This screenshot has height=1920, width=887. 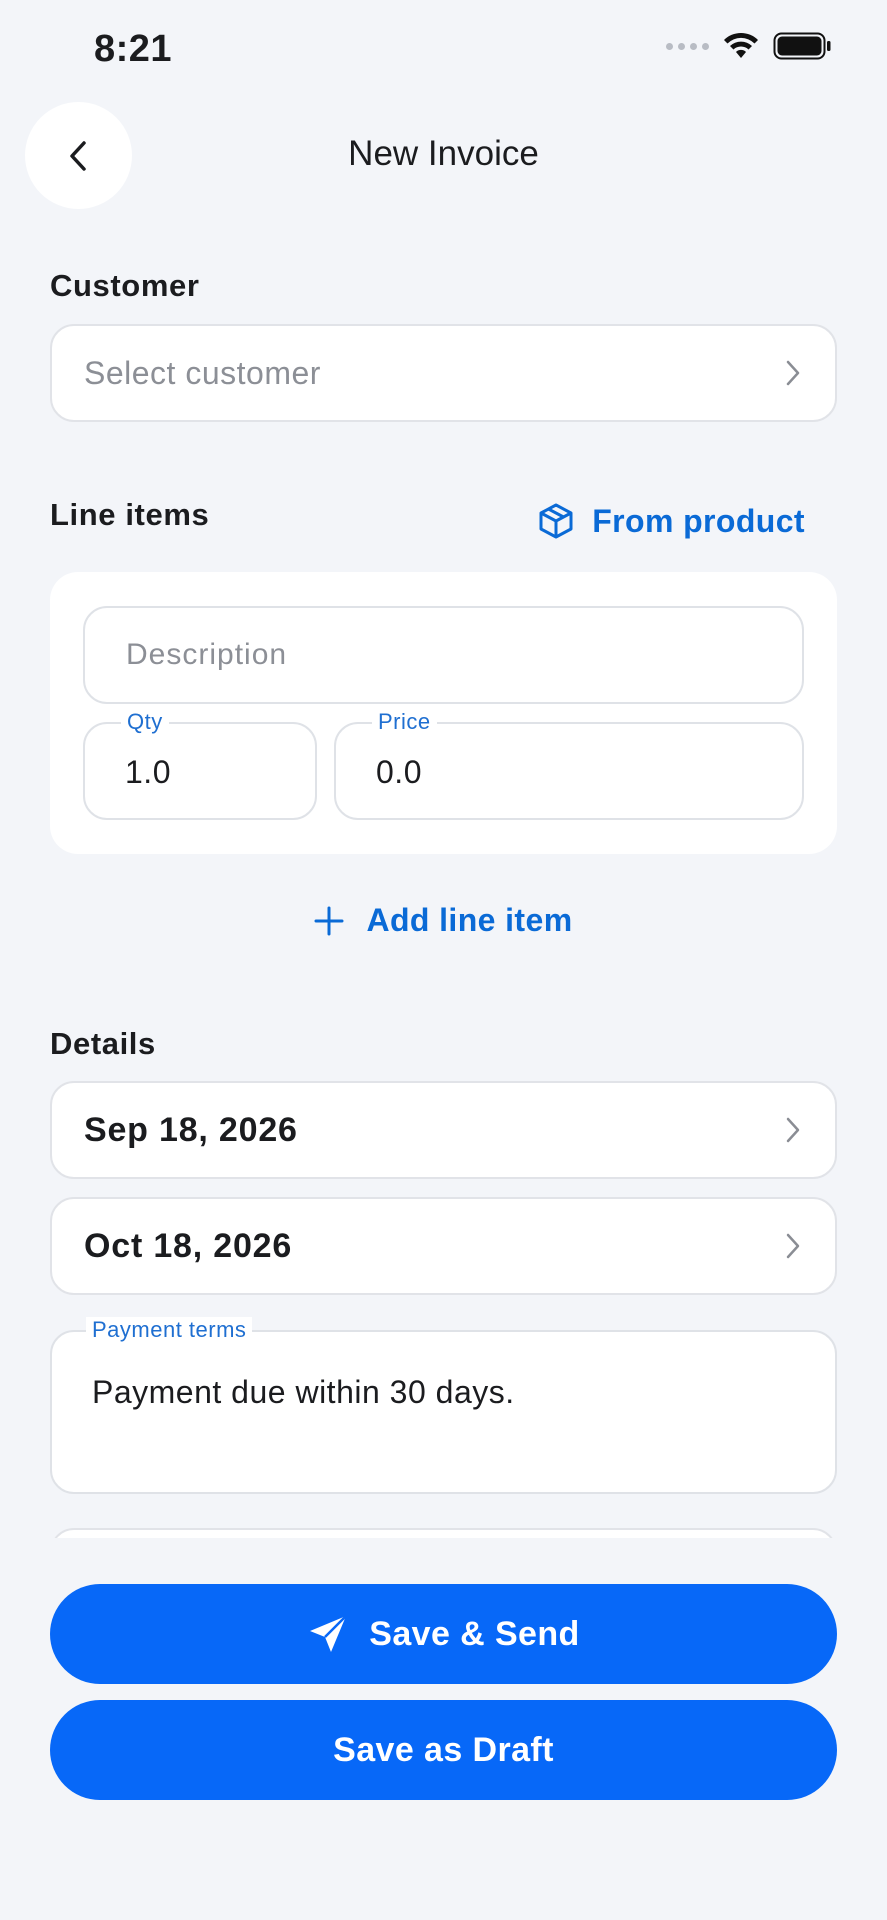 What do you see at coordinates (103, 1043) in the screenshot?
I see `details-section-label: Details` at bounding box center [103, 1043].